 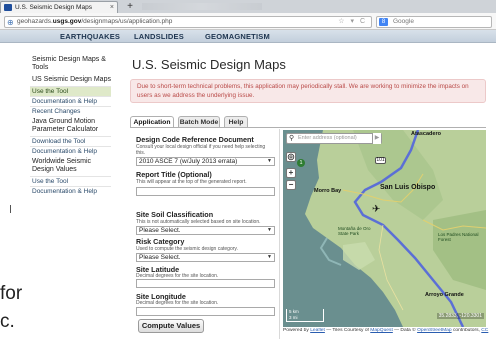 What do you see at coordinates (458, 237) in the screenshot?
I see `park-label: Los Padres National Forest` at bounding box center [458, 237].